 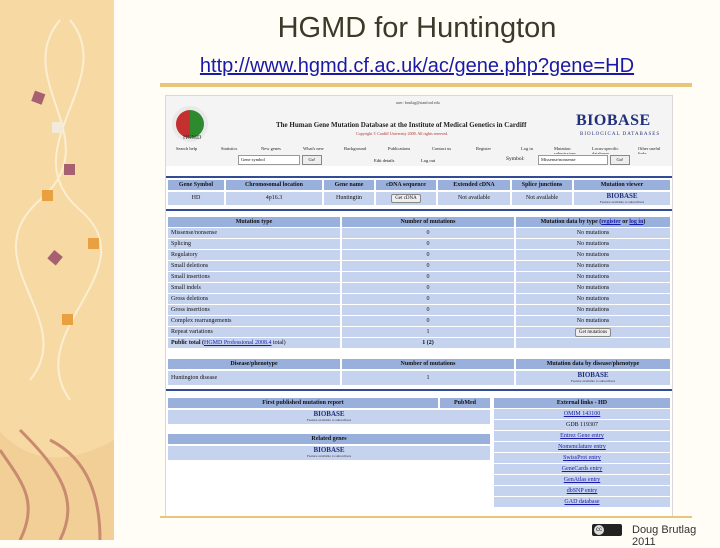 I want to click on external-link-gad: GAD database, so click(x=582, y=502).